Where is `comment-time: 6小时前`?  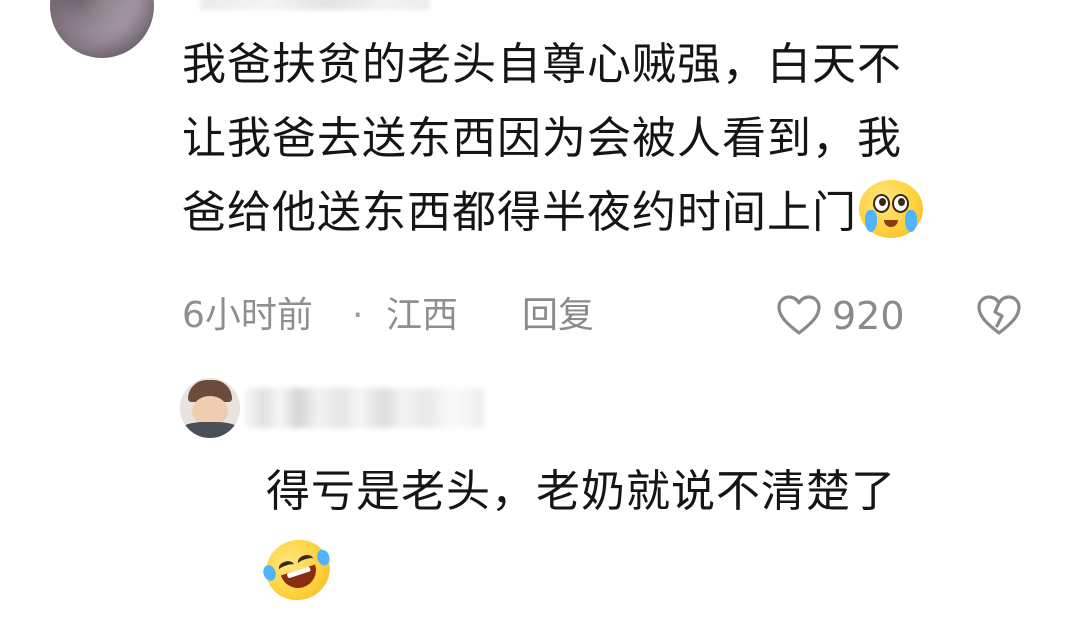 comment-time: 6小时前 is located at coordinates (247, 315).